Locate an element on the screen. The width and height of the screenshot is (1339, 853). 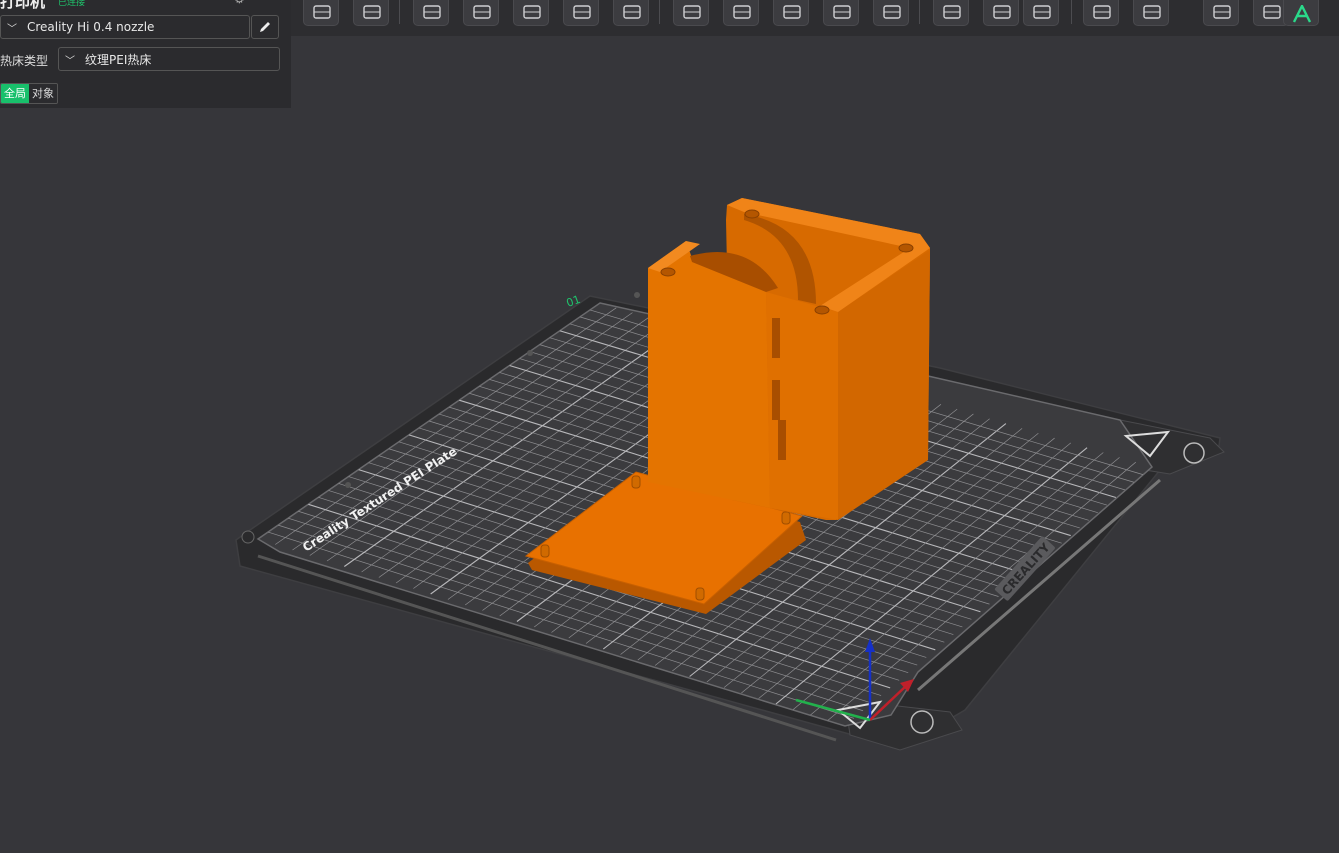
erase-button is located at coordinates (631, 13).